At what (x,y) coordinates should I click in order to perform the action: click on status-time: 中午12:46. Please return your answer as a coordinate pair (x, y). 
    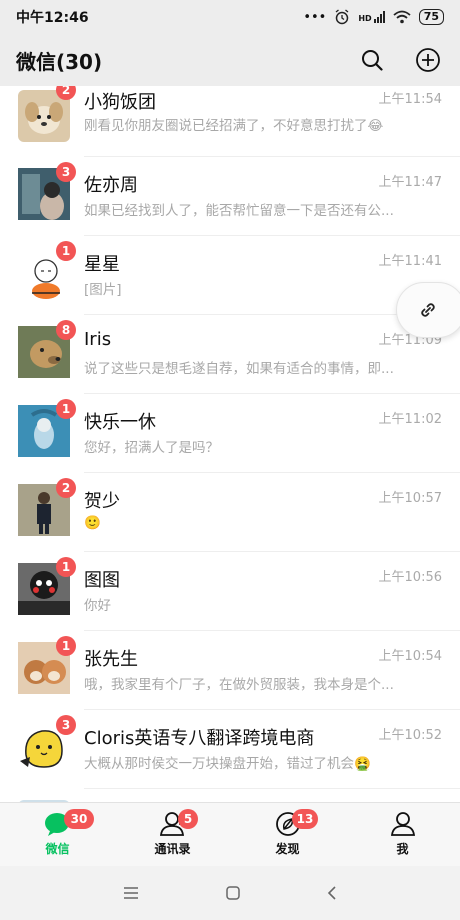
    Looking at the image, I should click on (52, 18).